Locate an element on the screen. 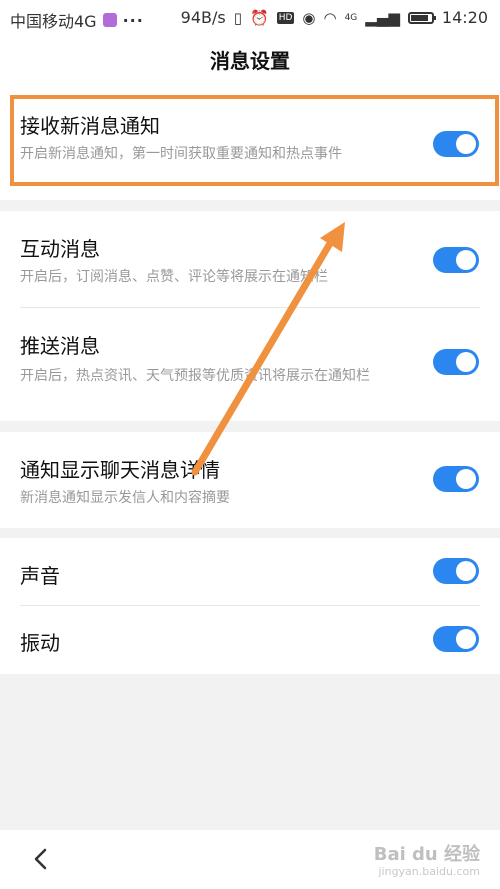  header: 消息设置 is located at coordinates (250, 63).